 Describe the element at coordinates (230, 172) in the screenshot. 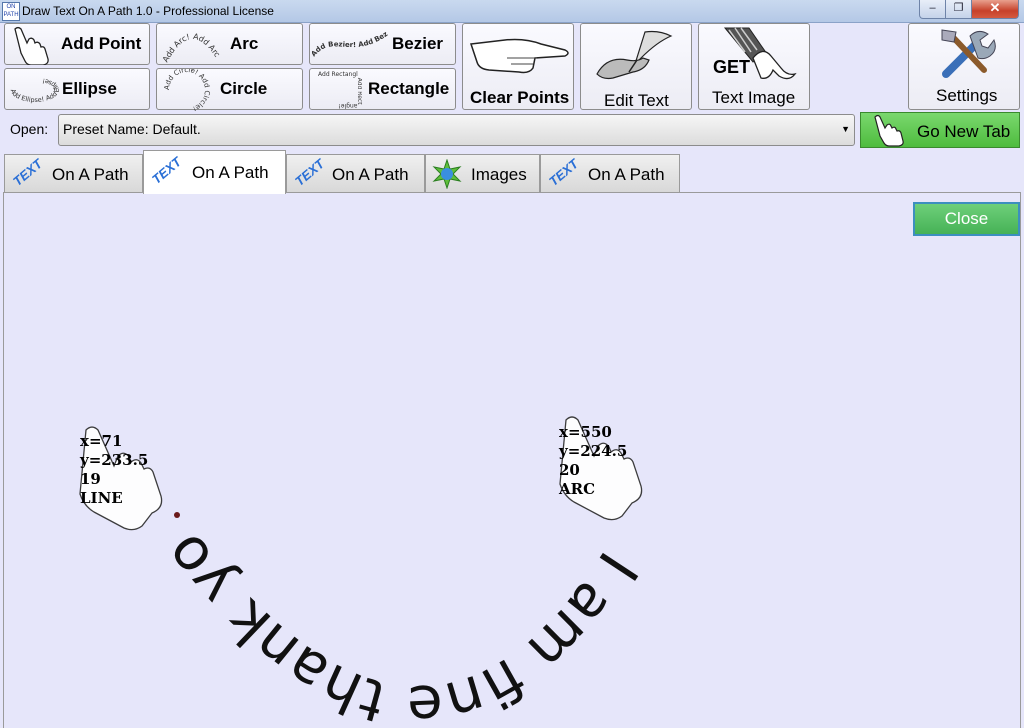

I see `tab-label: On A Path` at that location.